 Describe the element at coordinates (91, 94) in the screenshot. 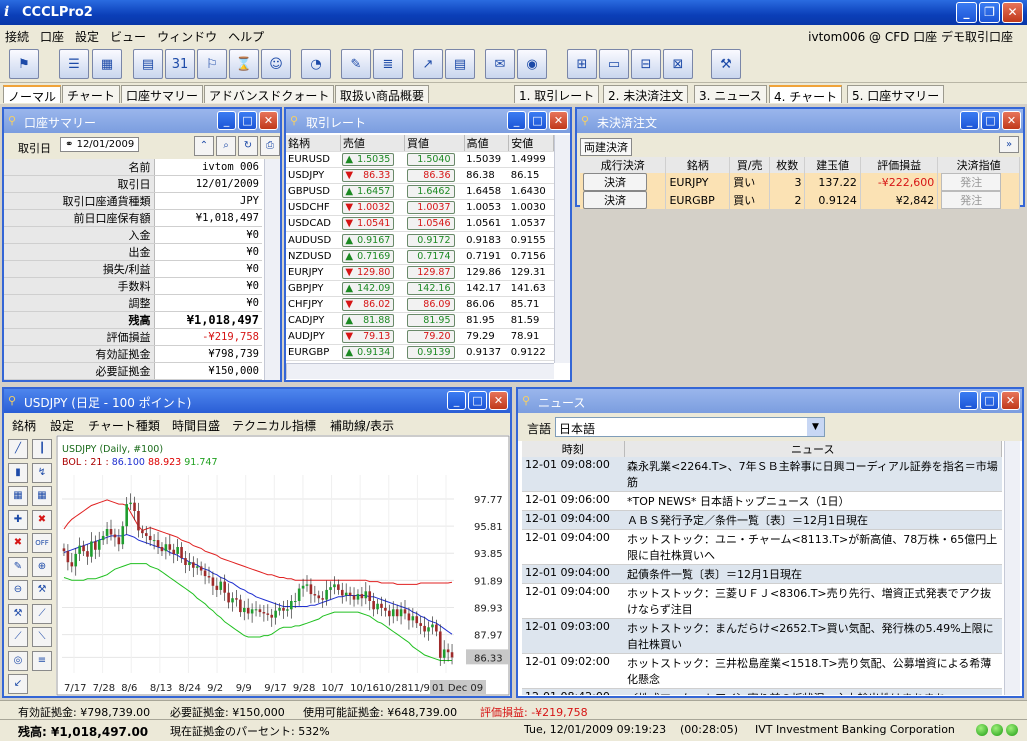

I see `tab-chart: チャート` at that location.